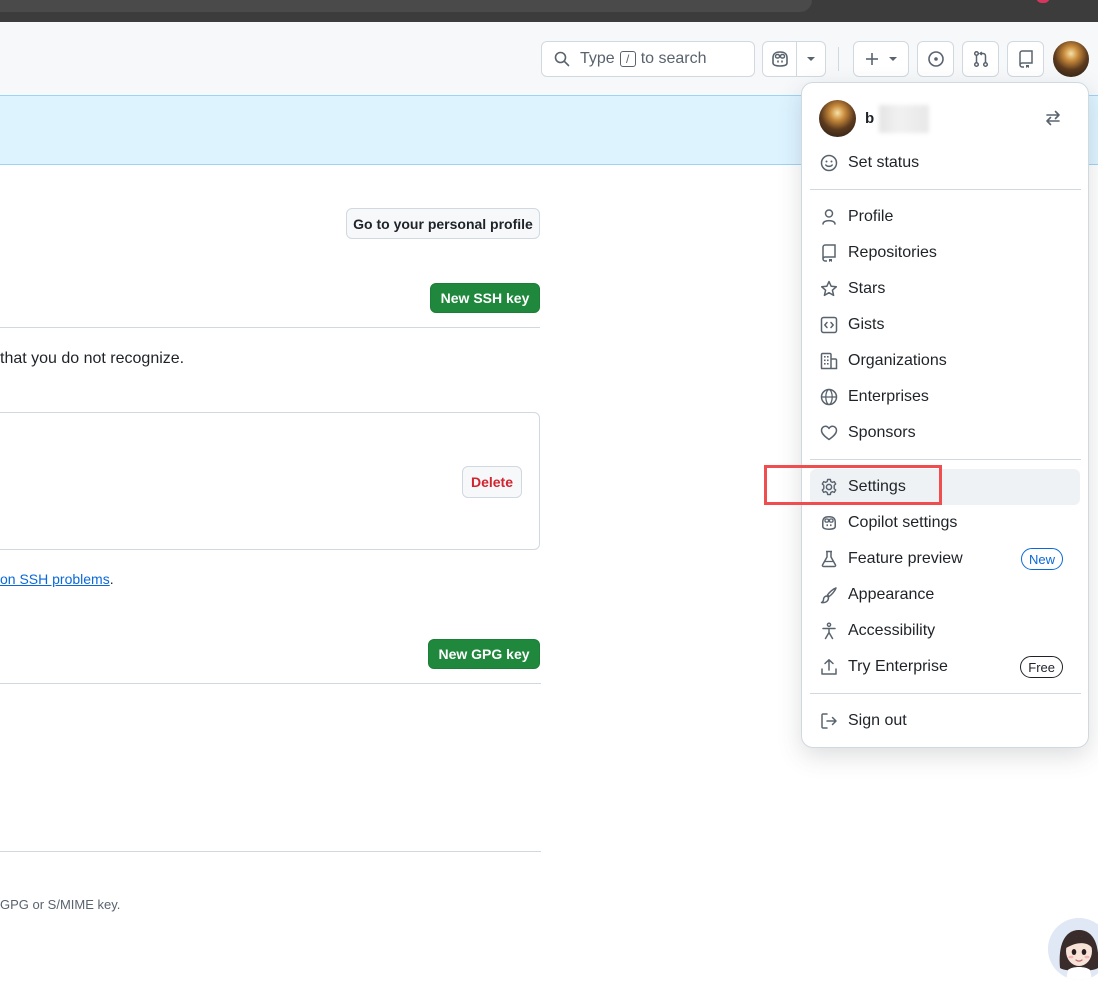 The width and height of the screenshot is (1098, 1002). Describe the element at coordinates (945, 253) in the screenshot. I see `menu-item-repositories: Repositories` at that location.